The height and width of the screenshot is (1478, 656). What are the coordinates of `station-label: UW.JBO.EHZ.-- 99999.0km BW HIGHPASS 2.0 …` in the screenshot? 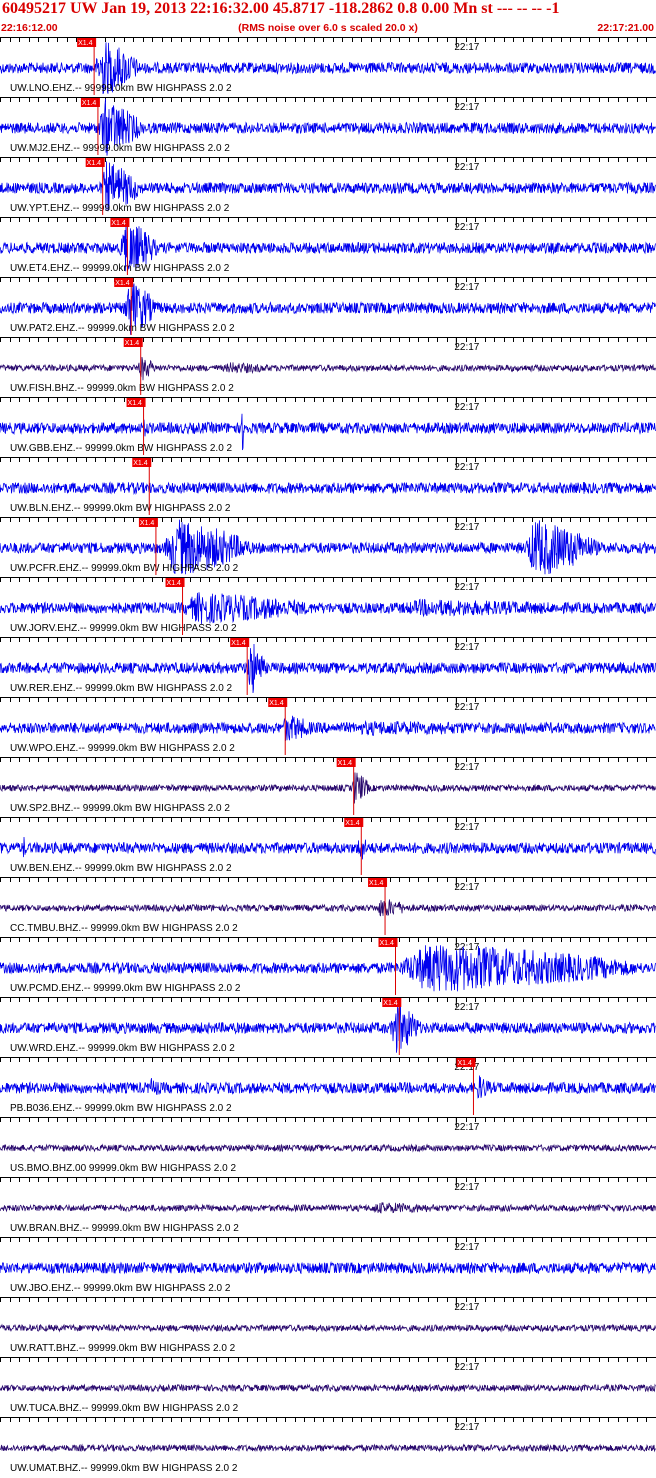 It's located at (120, 1288).